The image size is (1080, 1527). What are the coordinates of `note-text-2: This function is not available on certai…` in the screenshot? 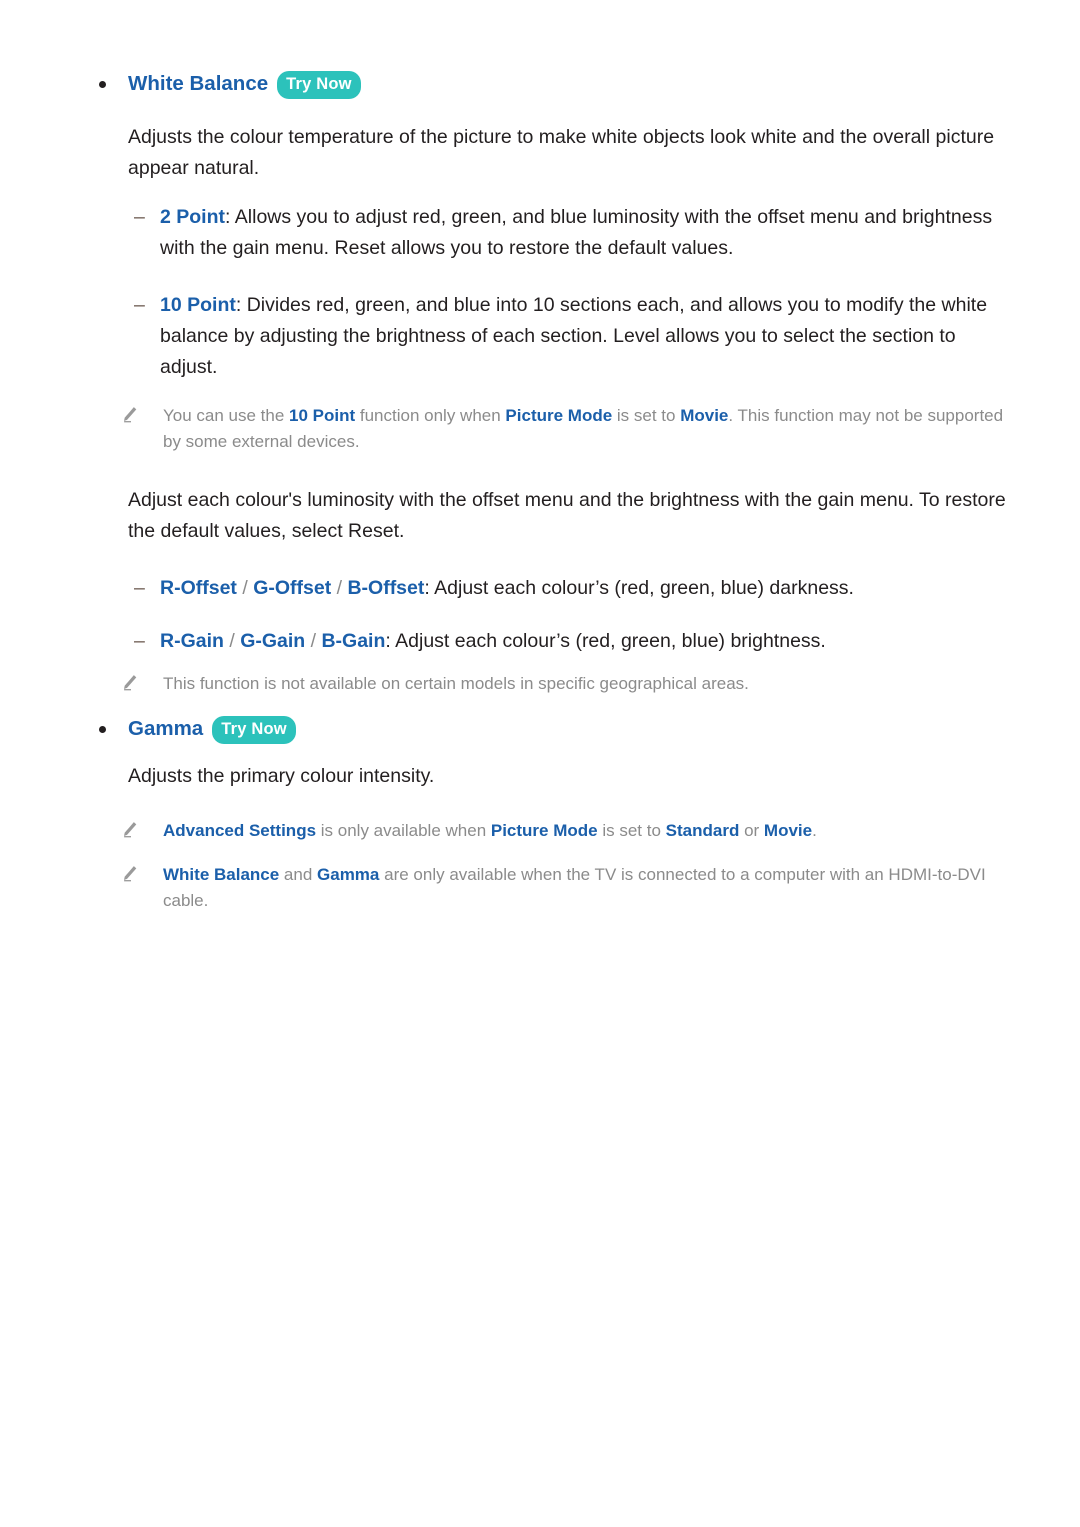 It's located at (456, 683).